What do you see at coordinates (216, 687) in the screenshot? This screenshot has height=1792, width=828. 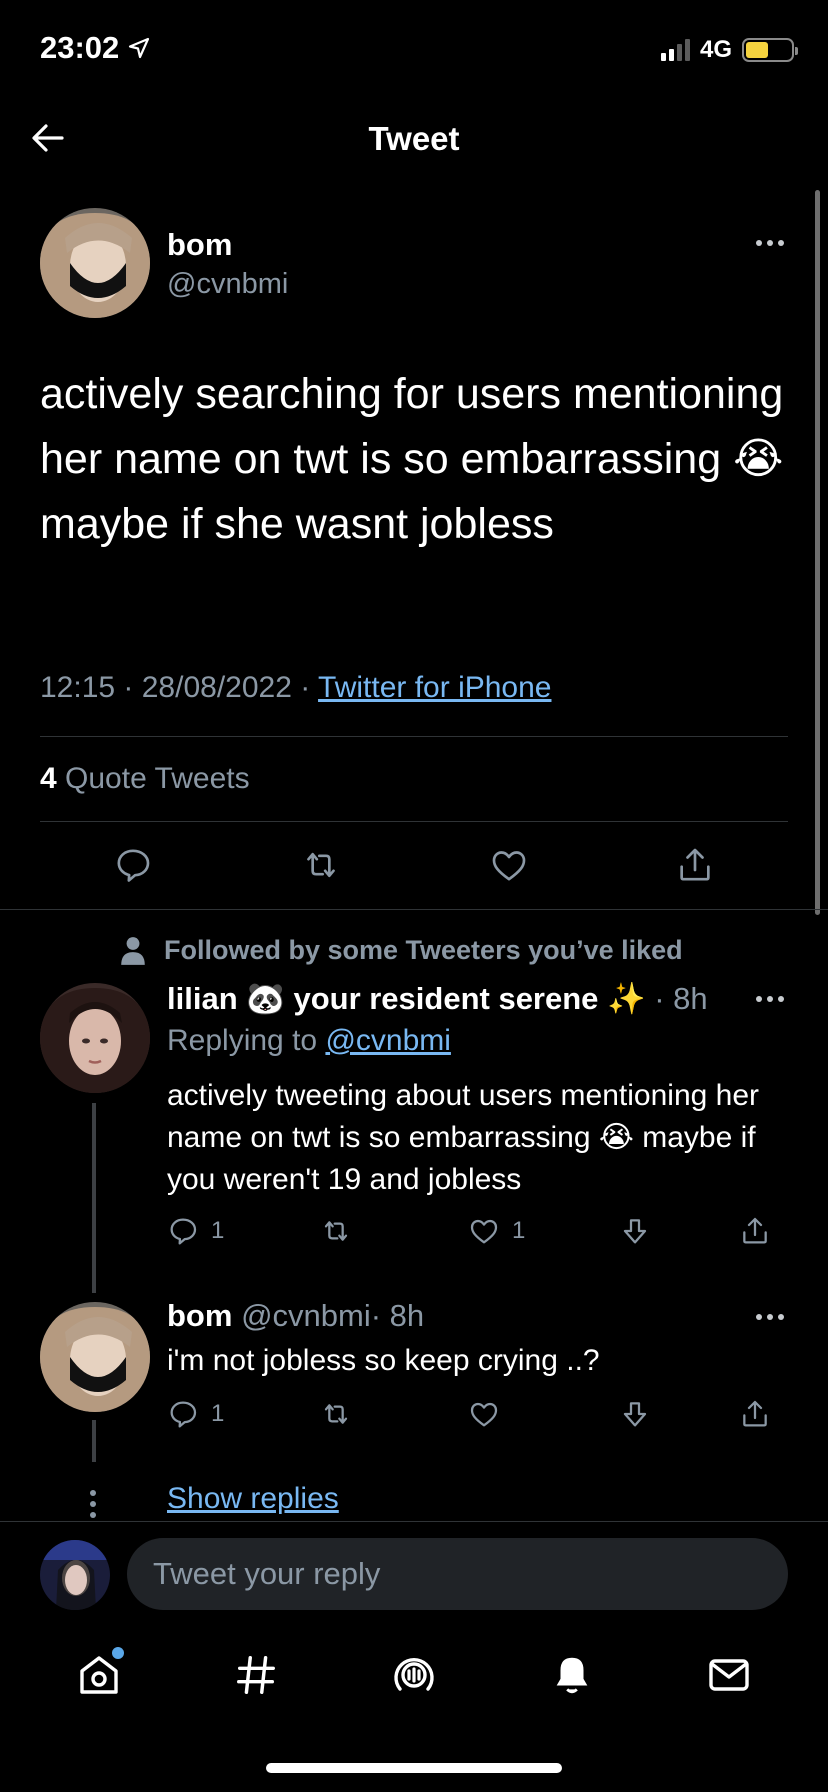 I see `tweet-date: 28/08/2022` at bounding box center [216, 687].